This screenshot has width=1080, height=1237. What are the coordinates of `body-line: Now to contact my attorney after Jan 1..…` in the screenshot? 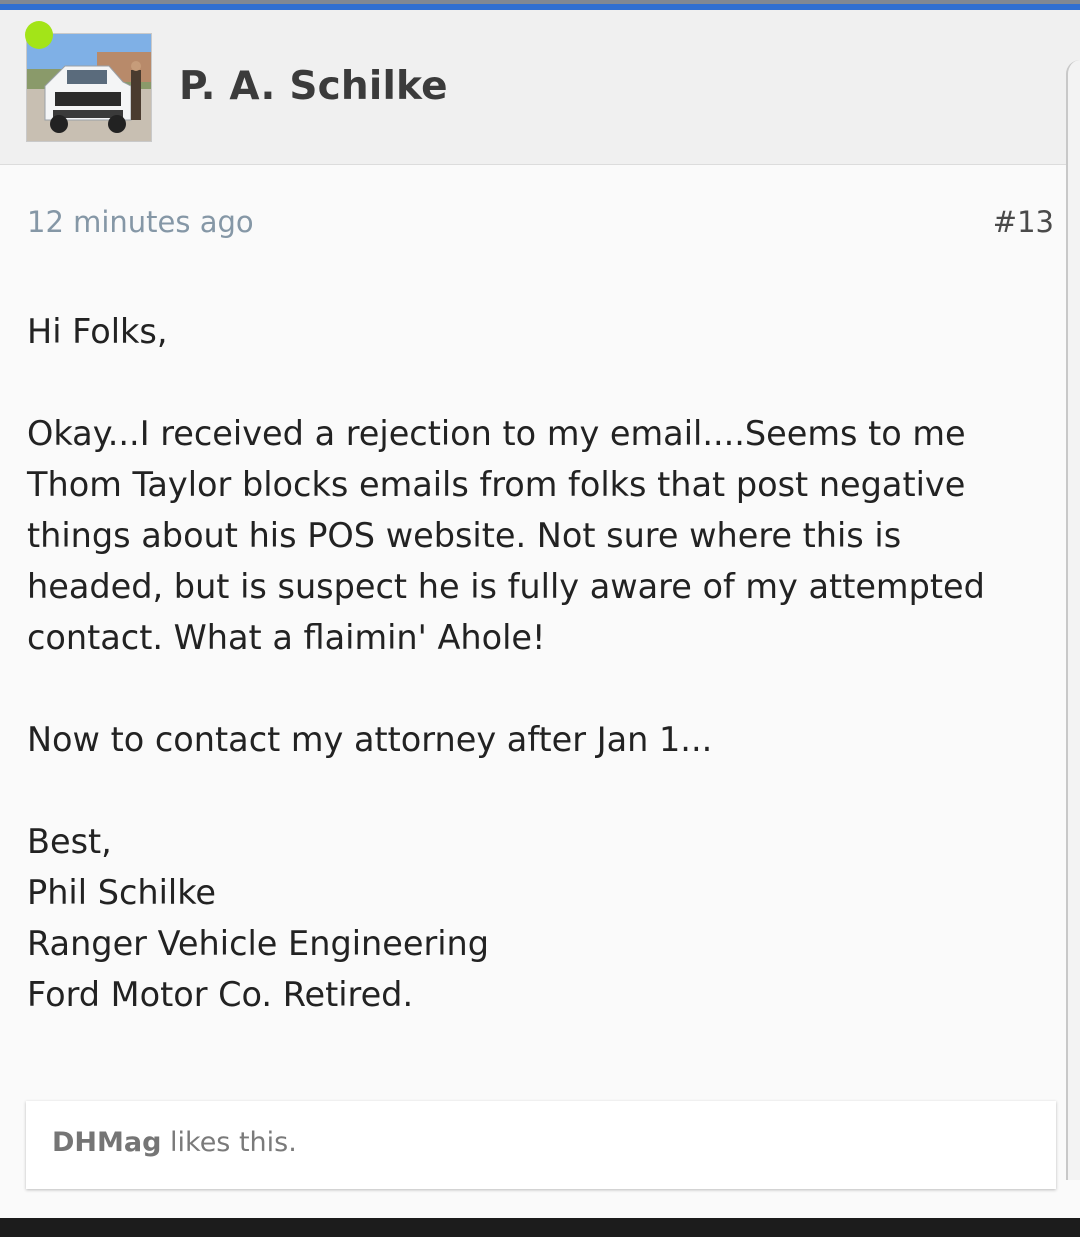 It's located at (370, 739).